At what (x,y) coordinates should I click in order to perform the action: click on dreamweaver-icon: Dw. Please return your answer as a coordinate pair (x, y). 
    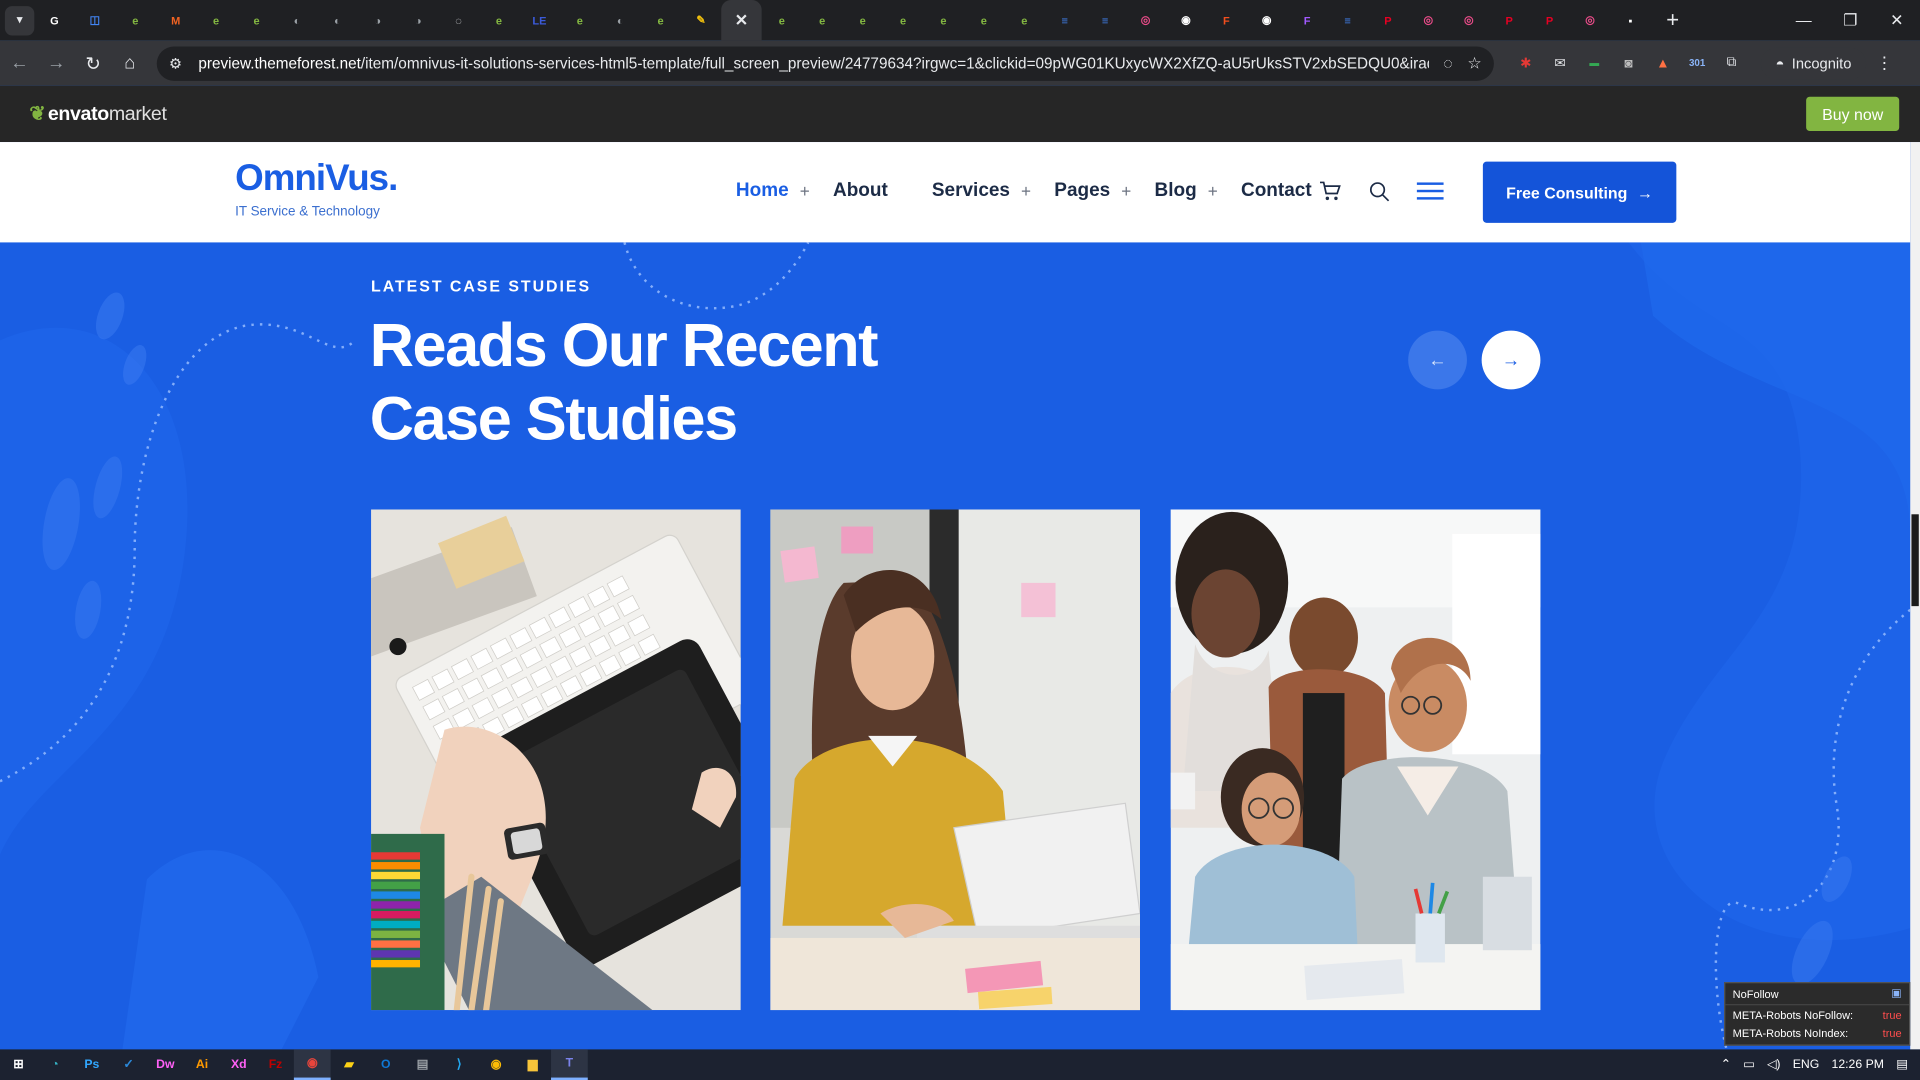
    Looking at the image, I should click on (165, 1064).